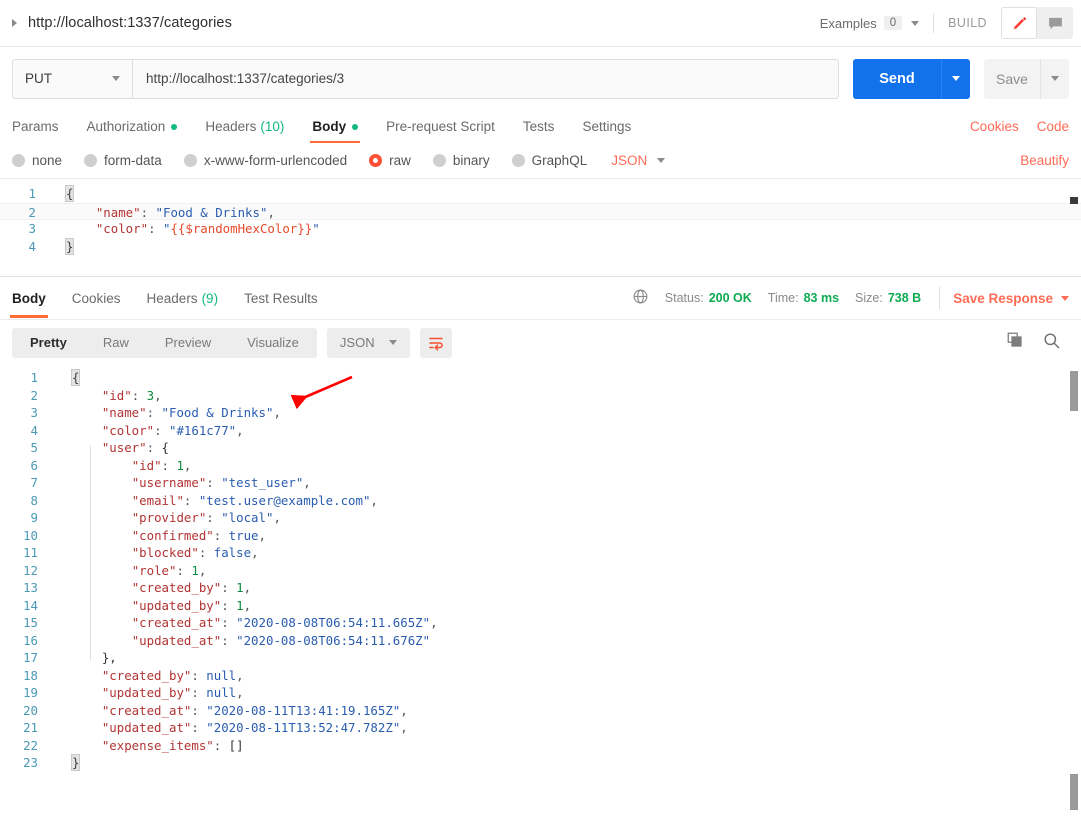 Image resolution: width=1081 pixels, height=828 pixels. Describe the element at coordinates (629, 160) in the screenshot. I see `body-format-select: JSON` at that location.